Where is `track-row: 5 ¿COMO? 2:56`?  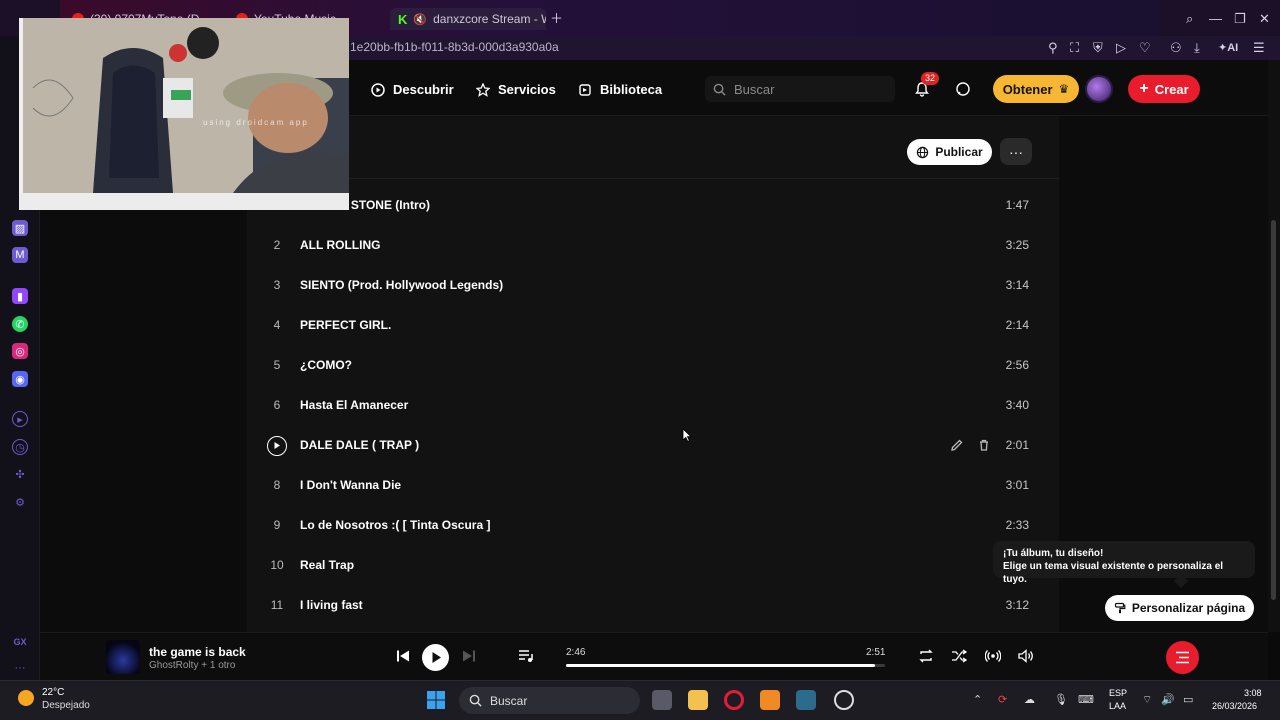
track-row: 5 ¿COMO? 2:56 is located at coordinates (653, 366).